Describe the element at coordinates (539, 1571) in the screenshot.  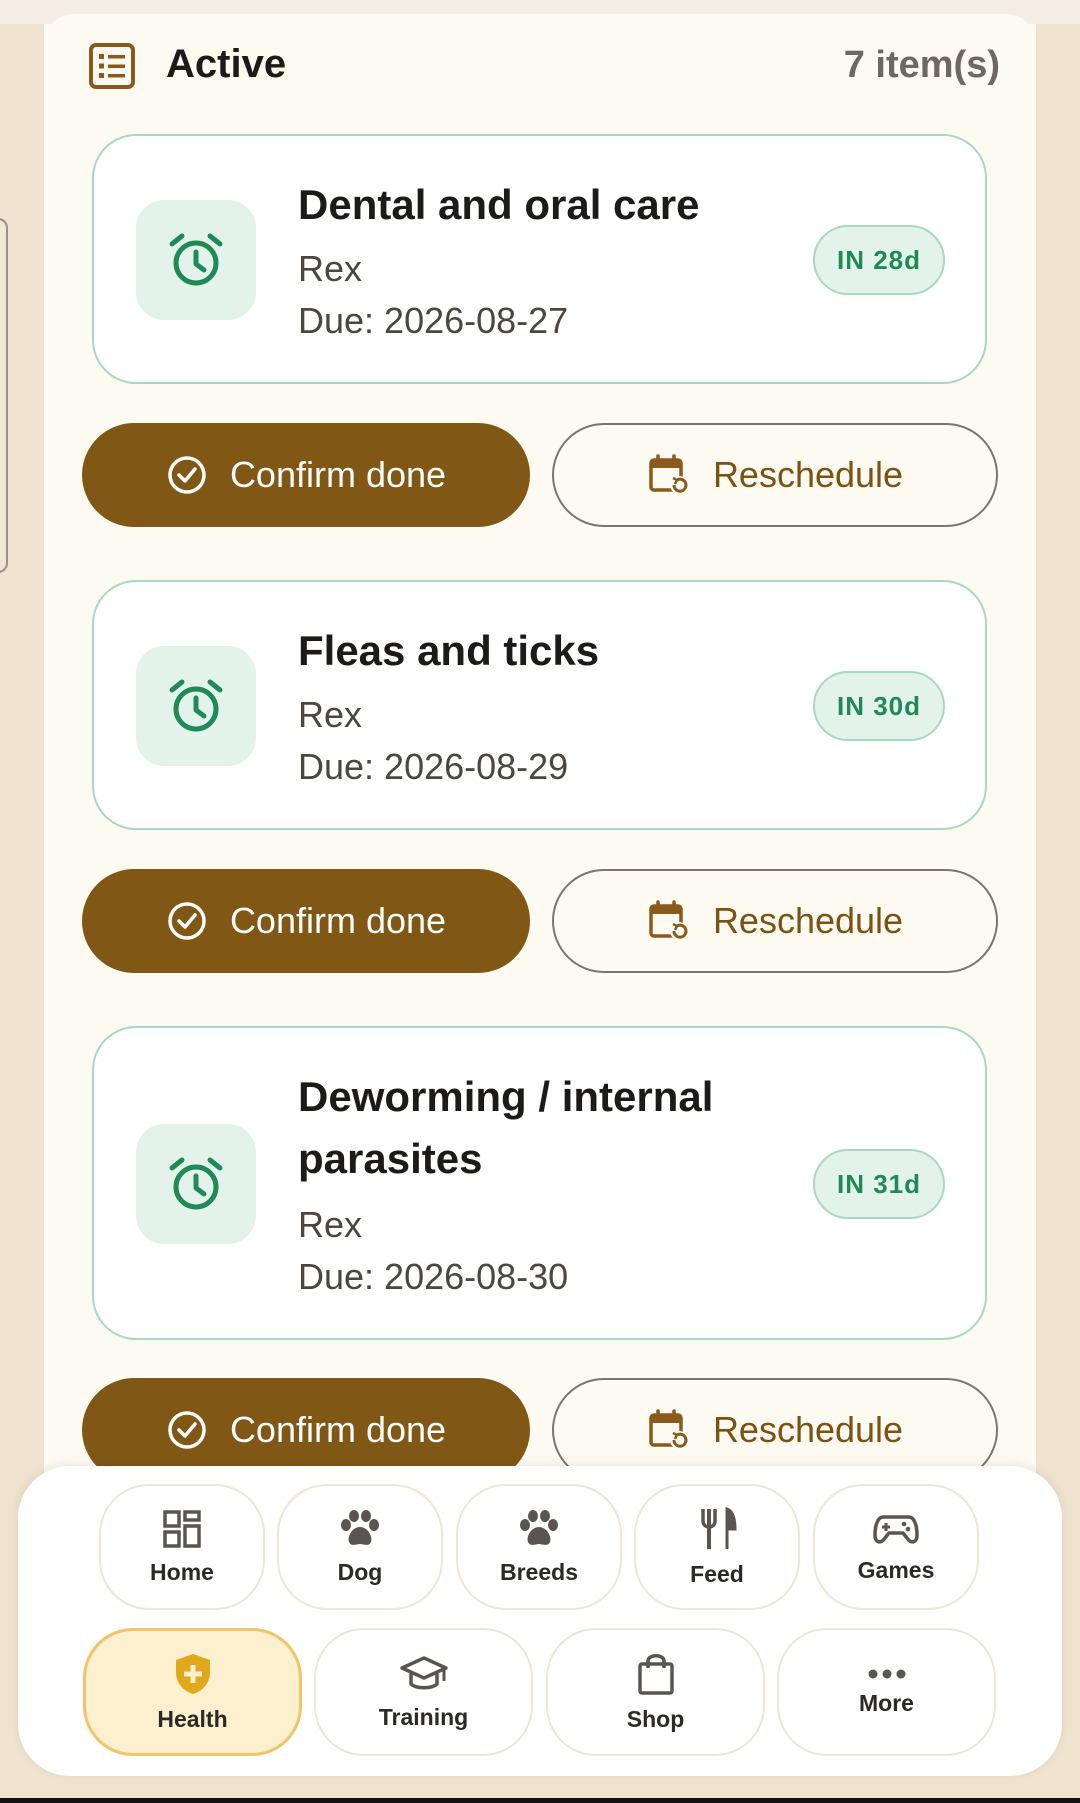
I see `nav-label: Breeds` at that location.